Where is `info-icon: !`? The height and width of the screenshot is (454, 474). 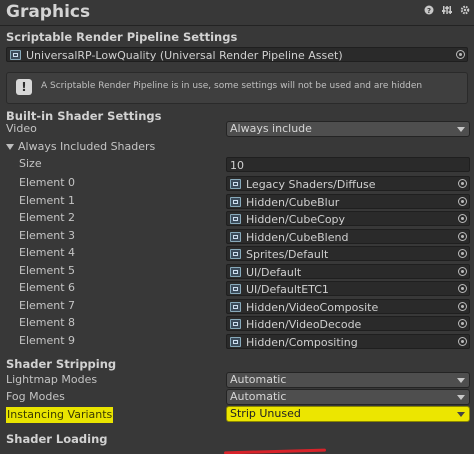 info-icon: ! is located at coordinates (24, 87).